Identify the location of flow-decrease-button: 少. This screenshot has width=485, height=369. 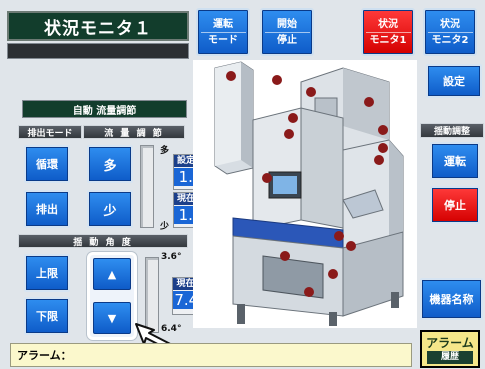
(110, 209).